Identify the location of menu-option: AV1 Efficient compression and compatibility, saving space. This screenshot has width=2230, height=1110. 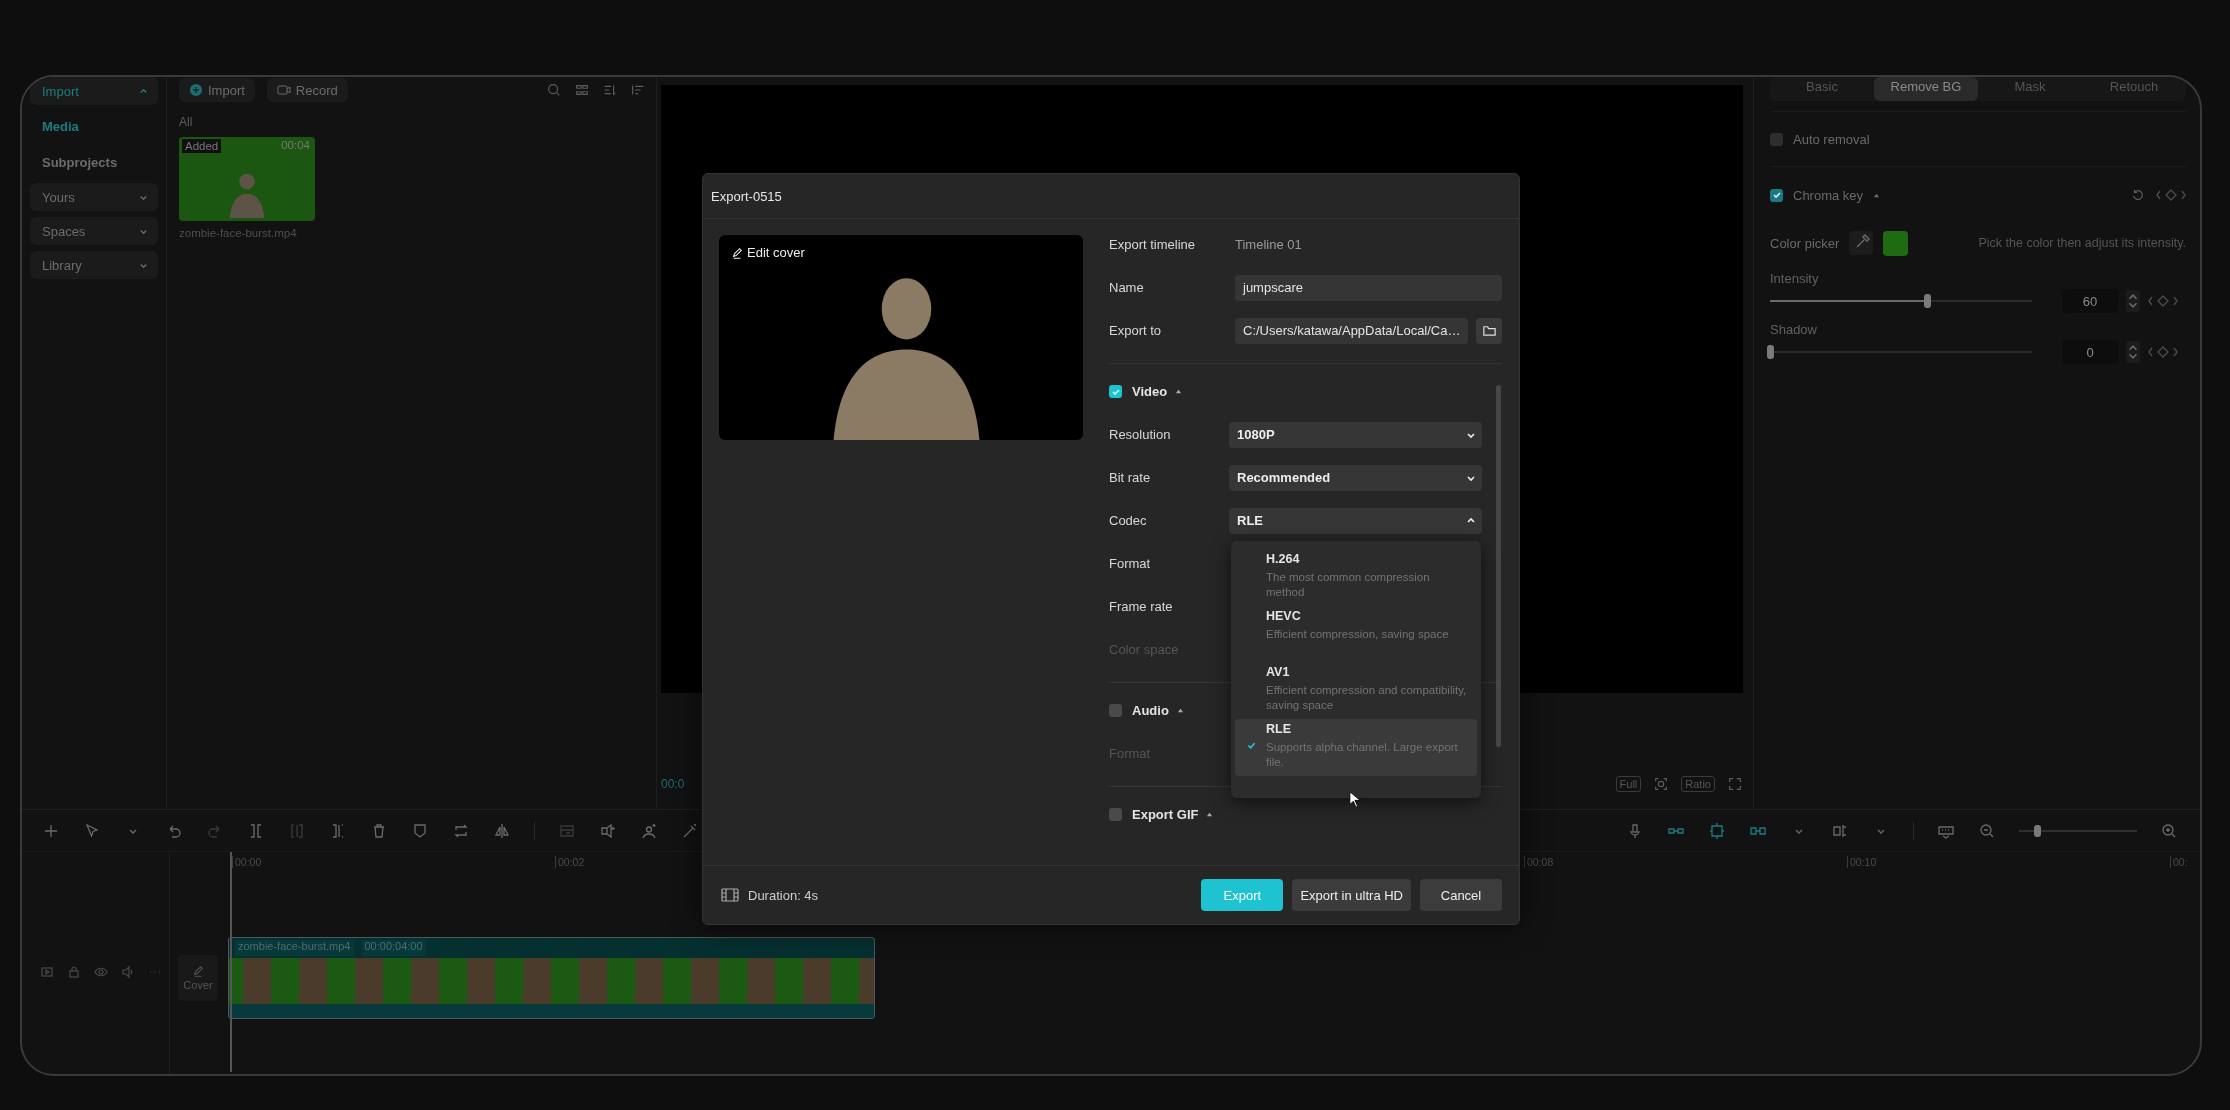
(1356, 690).